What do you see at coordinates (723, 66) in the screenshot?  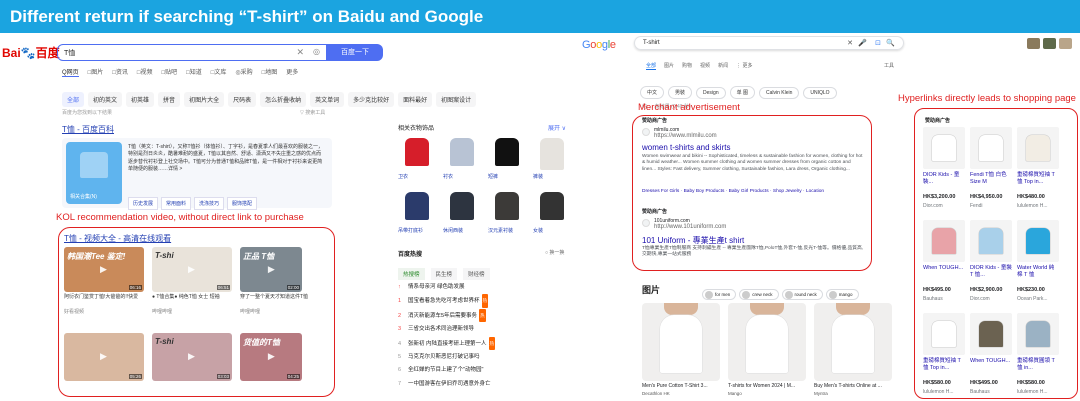 I see `google-nav-tab: 新闻` at bounding box center [723, 66].